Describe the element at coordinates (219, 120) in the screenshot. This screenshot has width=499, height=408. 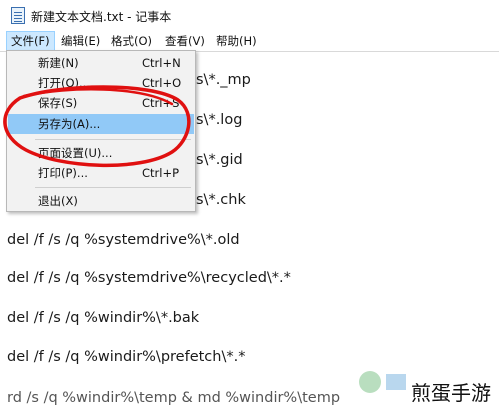
I see `editor-line-partial: s\*.log` at that location.